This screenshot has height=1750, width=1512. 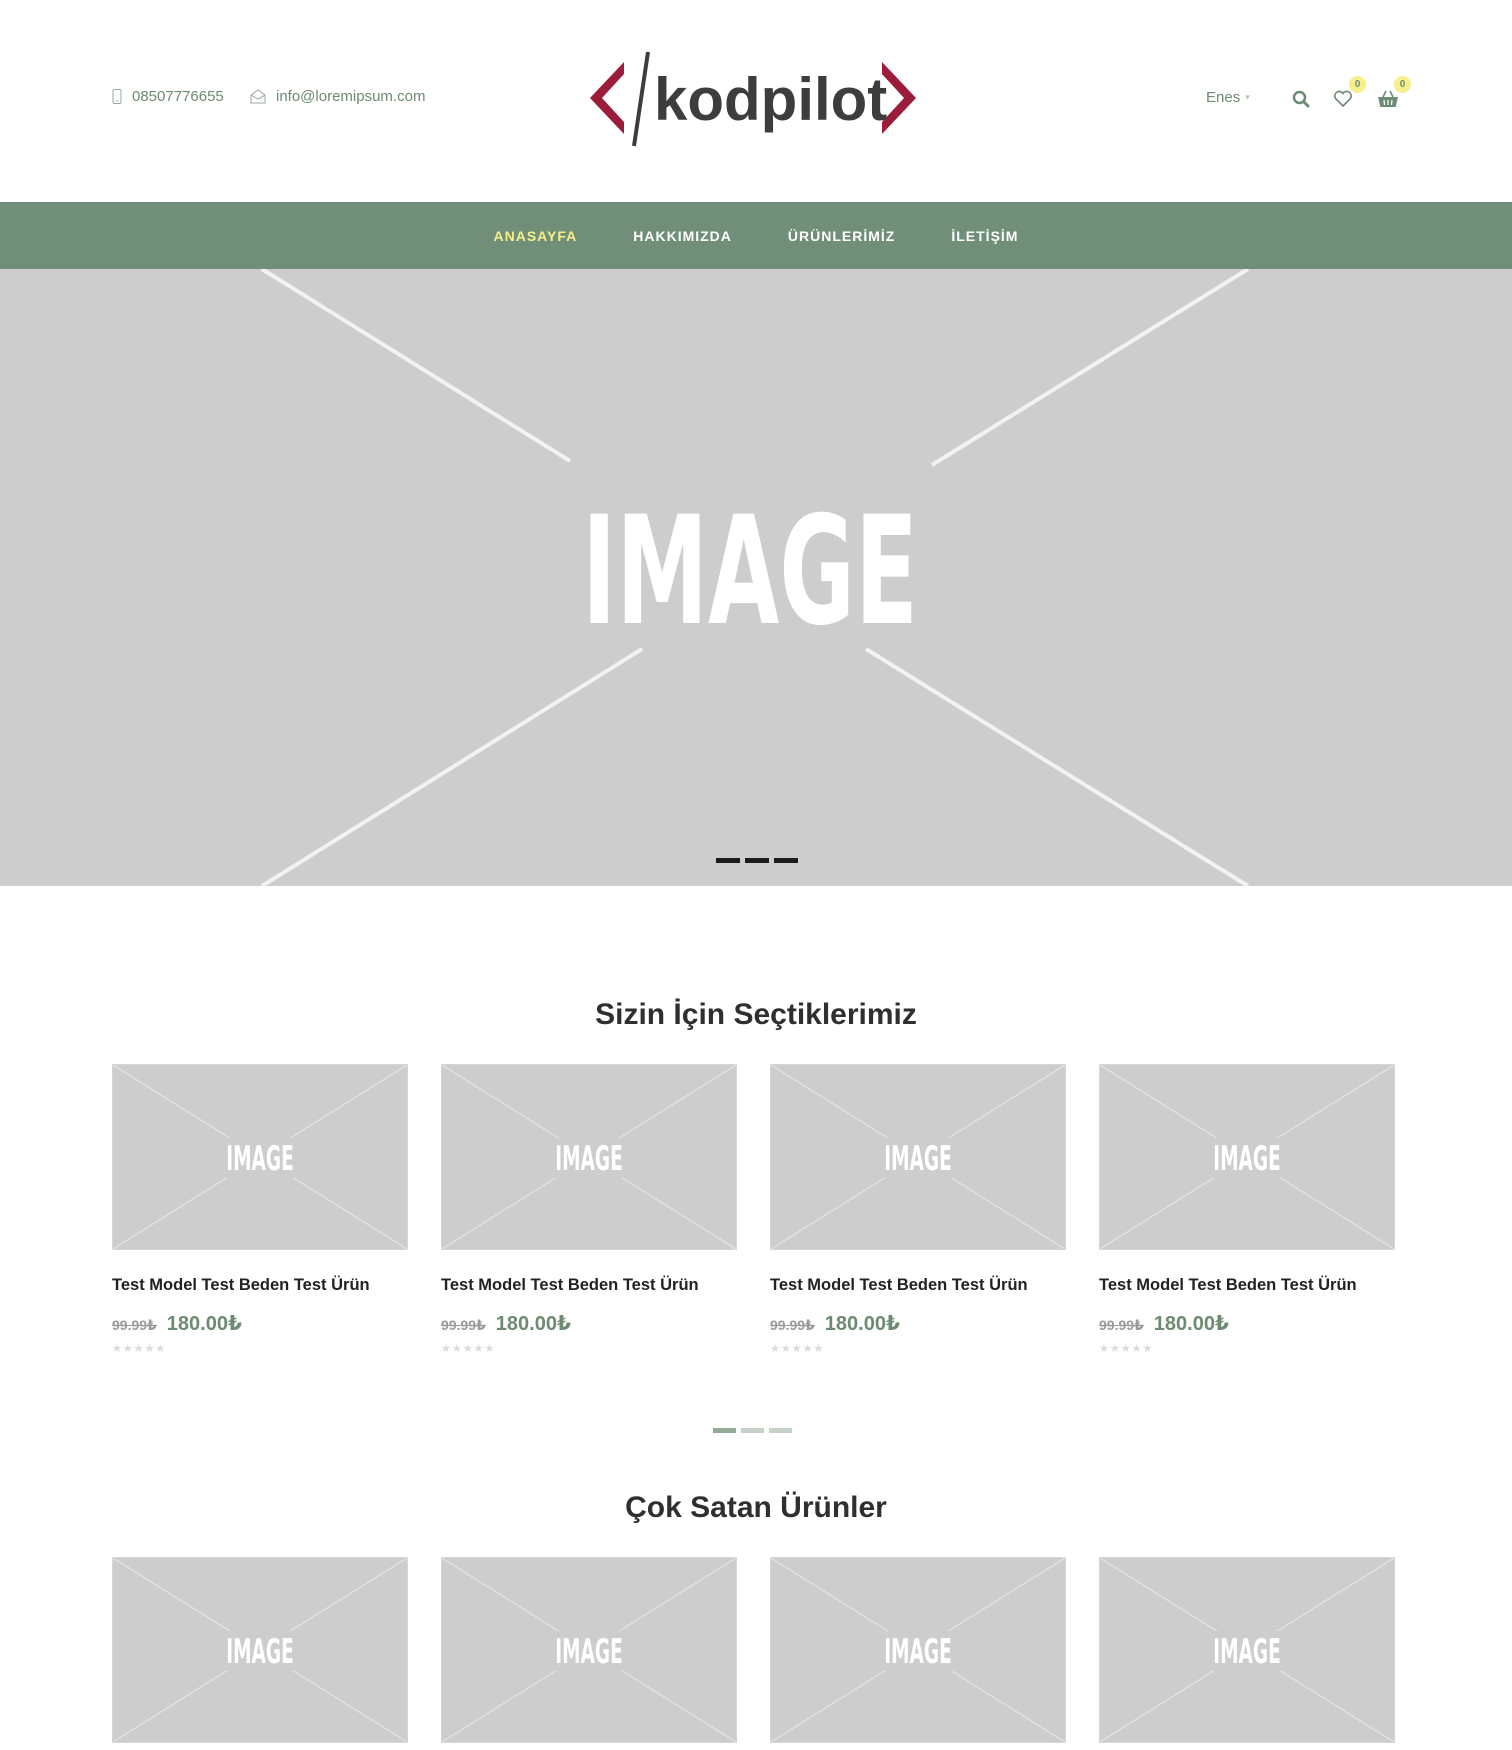 What do you see at coordinates (178, 96) in the screenshot?
I see `phone-number: 08507776655` at bounding box center [178, 96].